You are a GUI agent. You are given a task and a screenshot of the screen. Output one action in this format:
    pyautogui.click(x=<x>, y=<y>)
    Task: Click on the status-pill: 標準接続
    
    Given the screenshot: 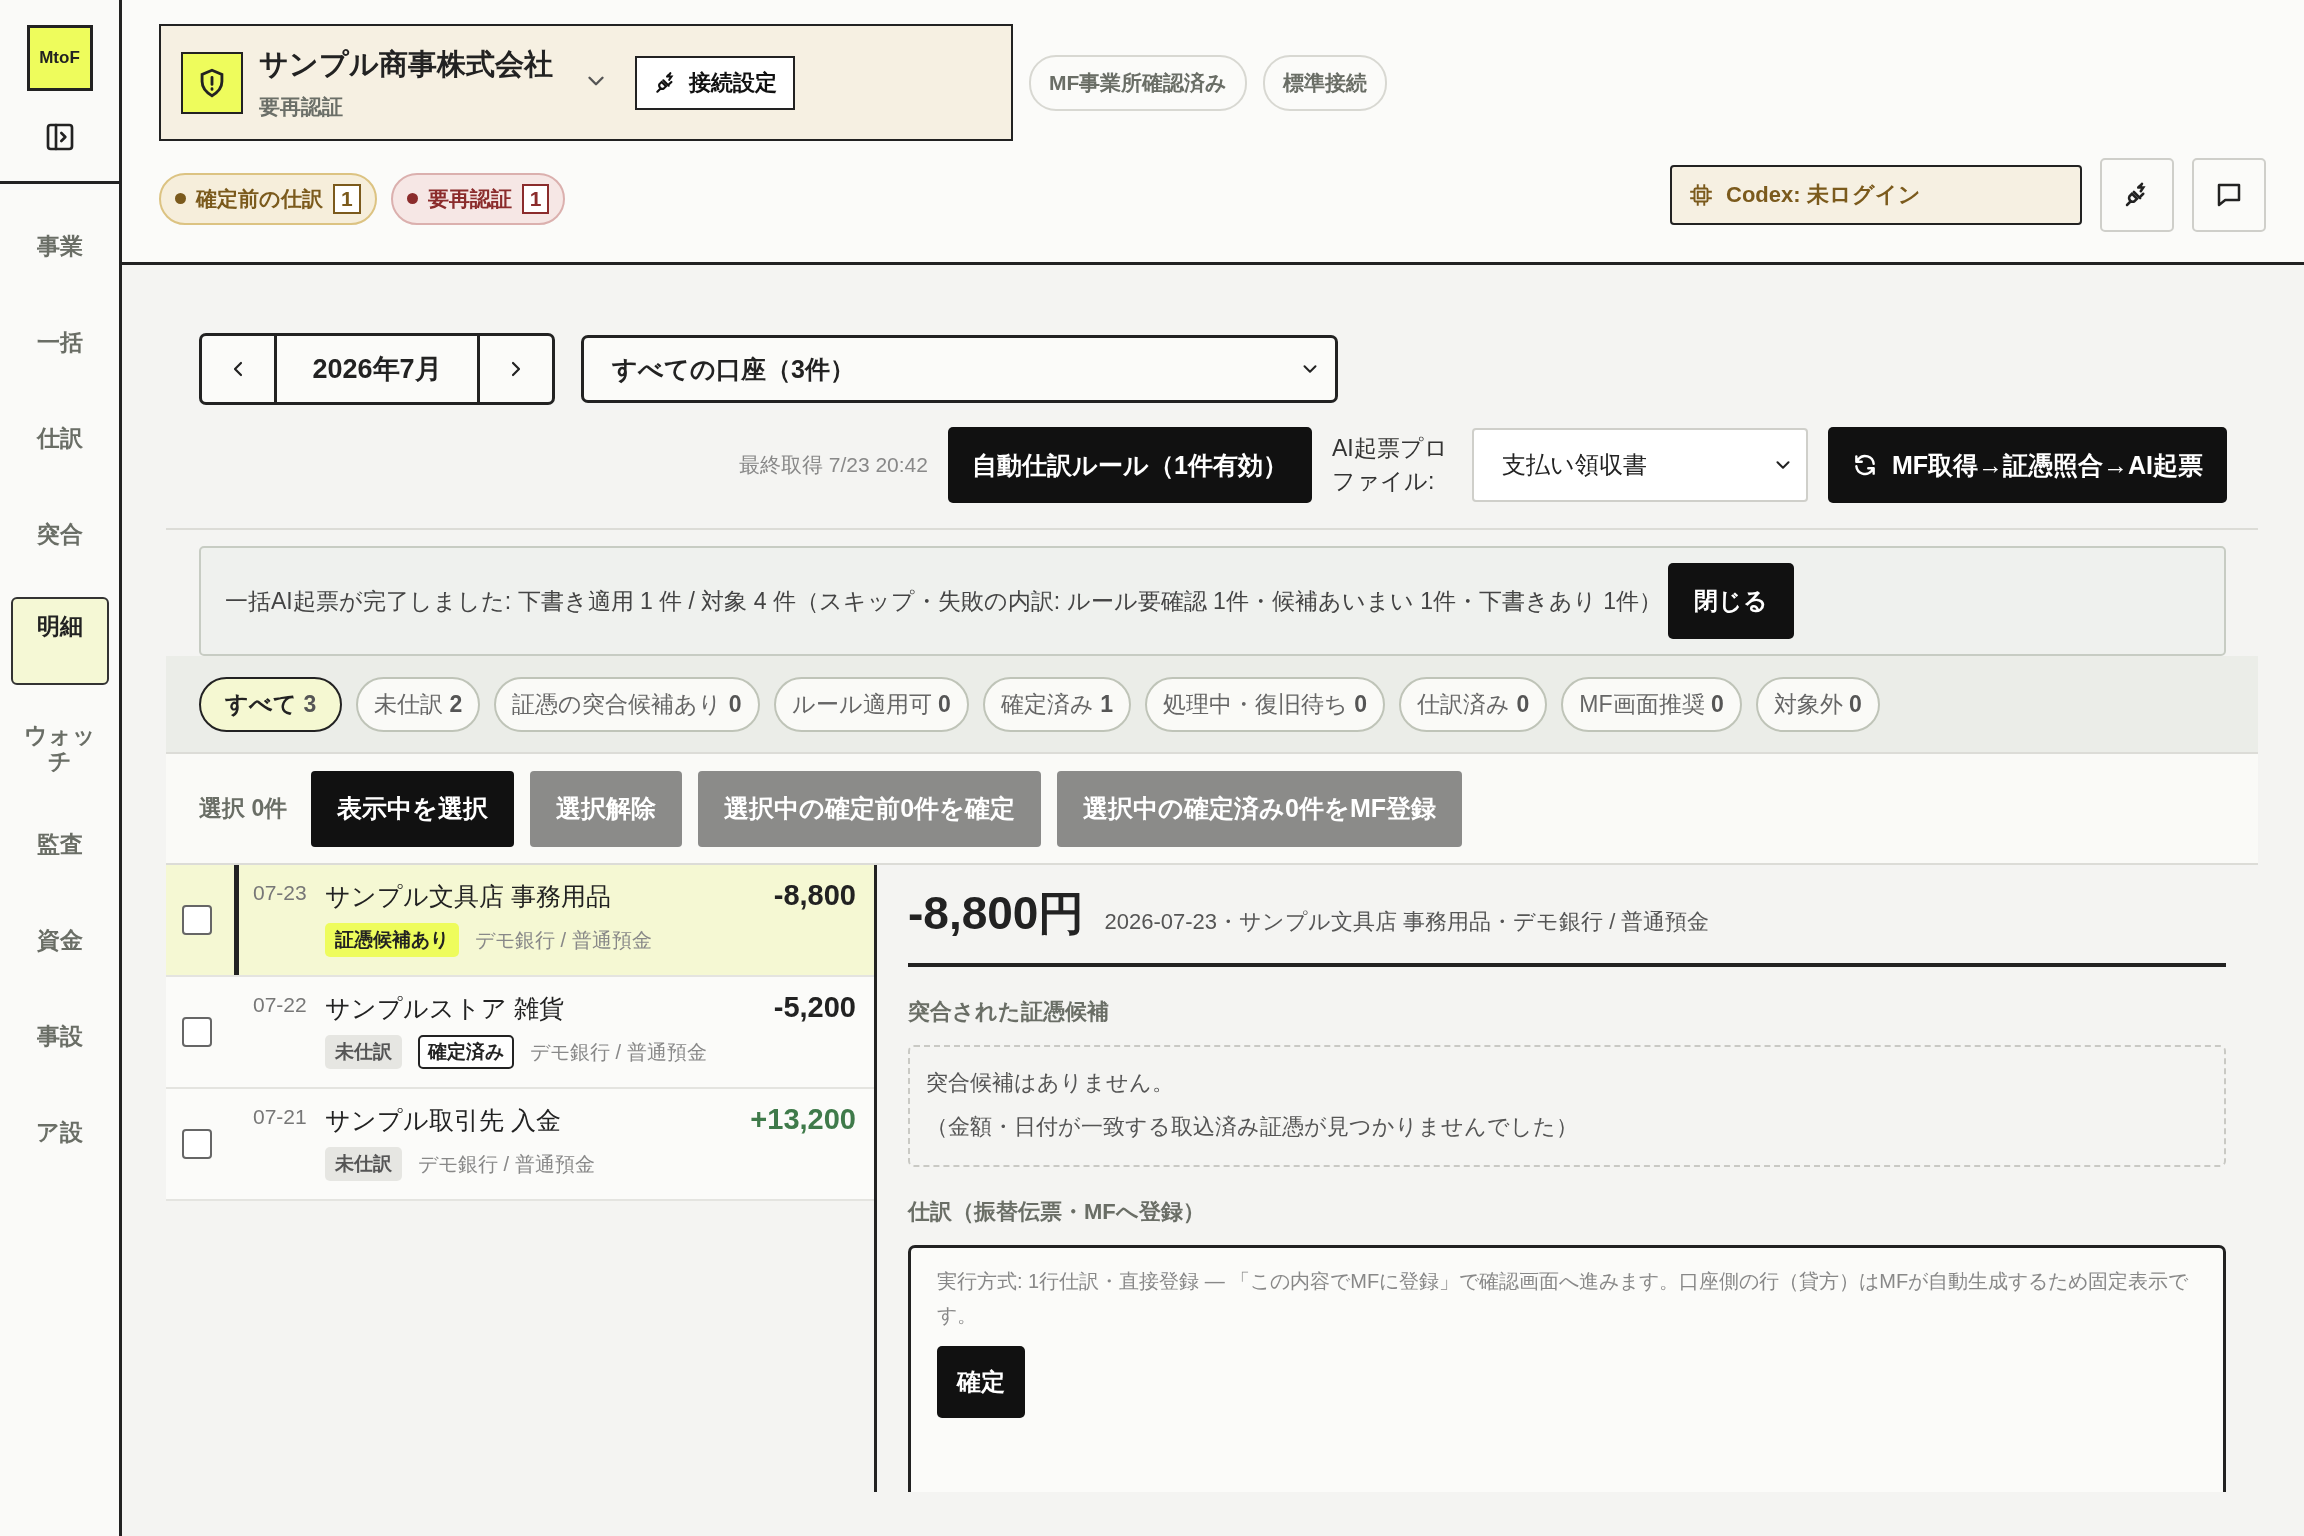 What is the action you would take?
    pyautogui.click(x=1325, y=82)
    